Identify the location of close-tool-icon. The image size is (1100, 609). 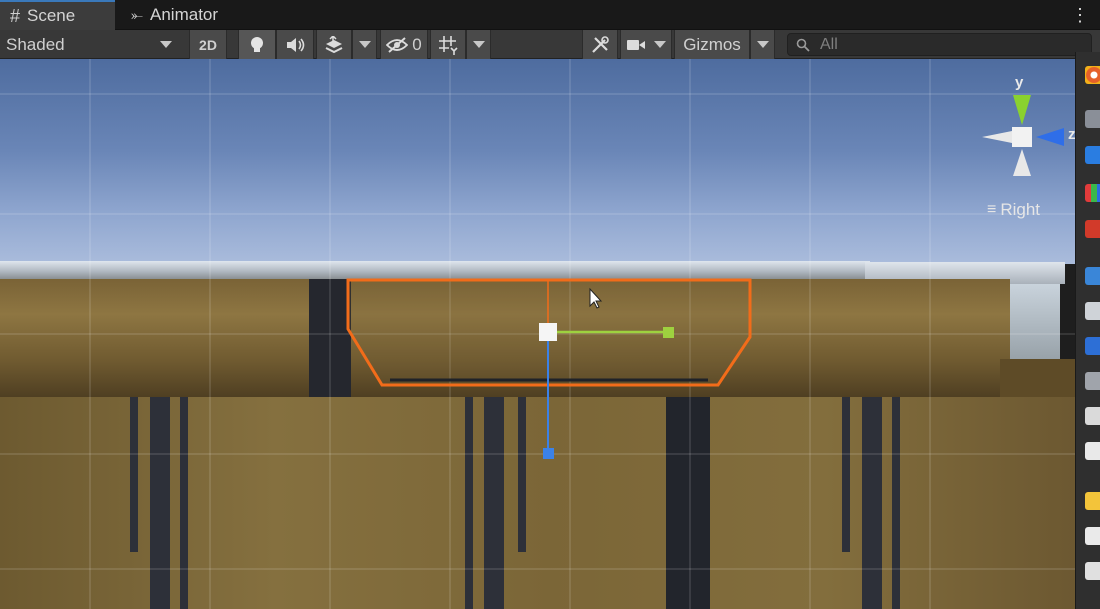
(1092, 381).